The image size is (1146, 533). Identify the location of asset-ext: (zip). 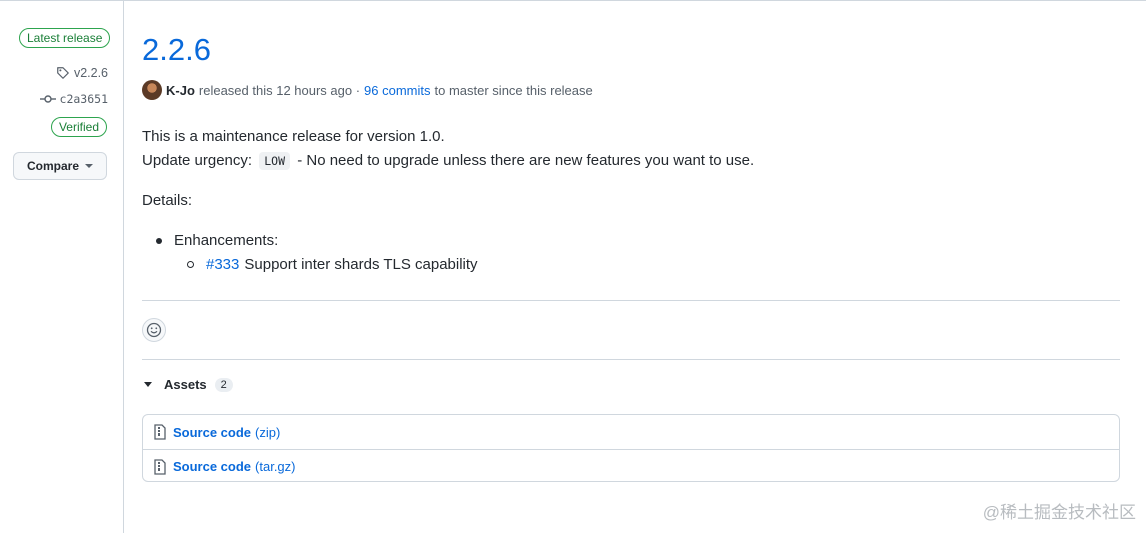
(268, 432).